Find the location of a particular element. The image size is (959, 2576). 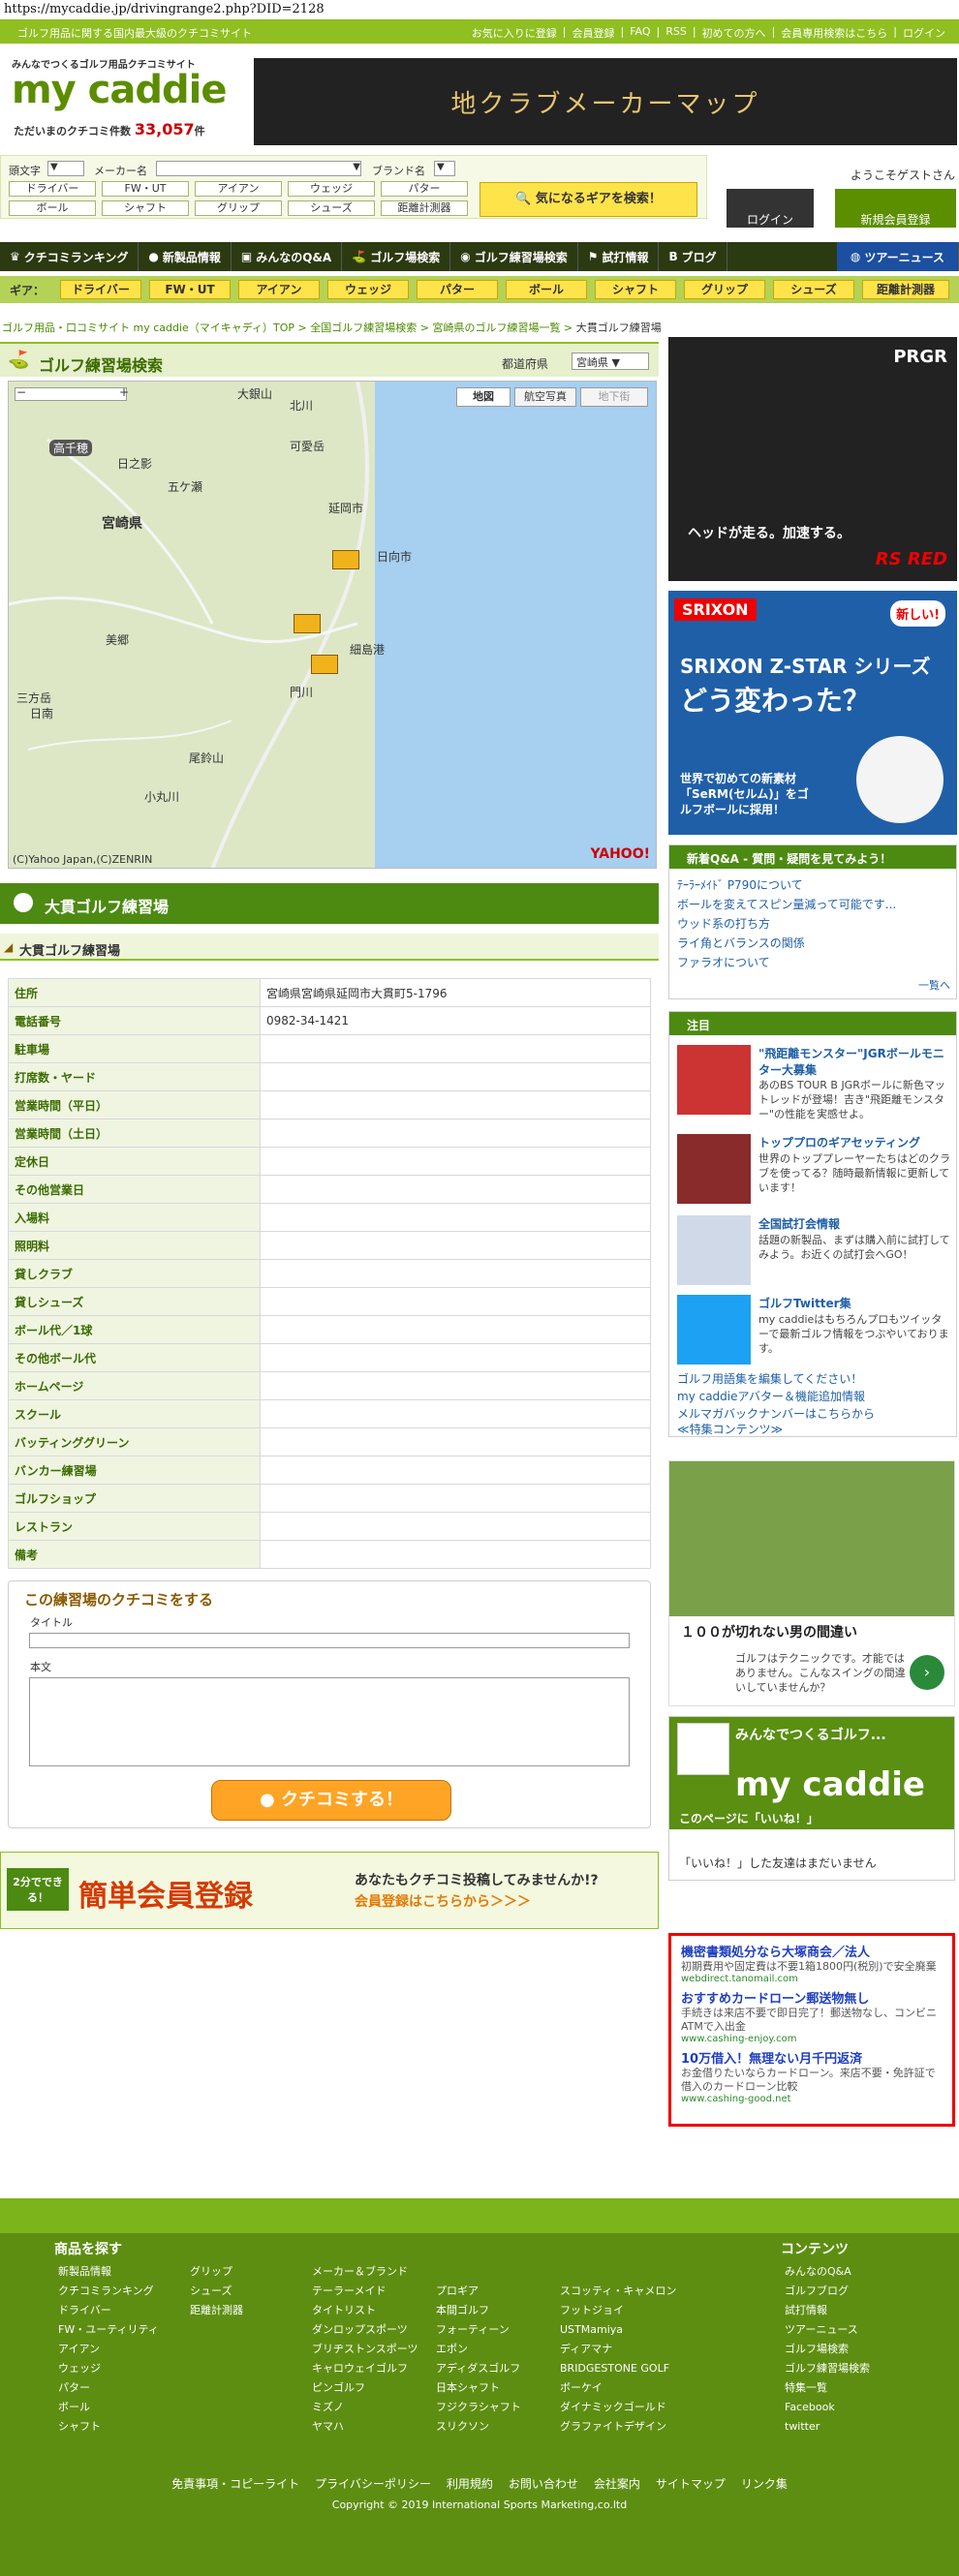

chevron-right-icon: › is located at coordinates (927, 1672).